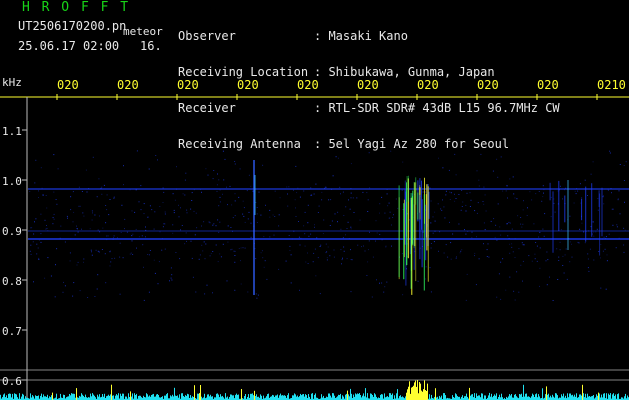 Image resolution: width=629 pixels, height=400 pixels. Describe the element at coordinates (72, 26) in the screenshot. I see `file-name: UT2506170200.pn` at that location.